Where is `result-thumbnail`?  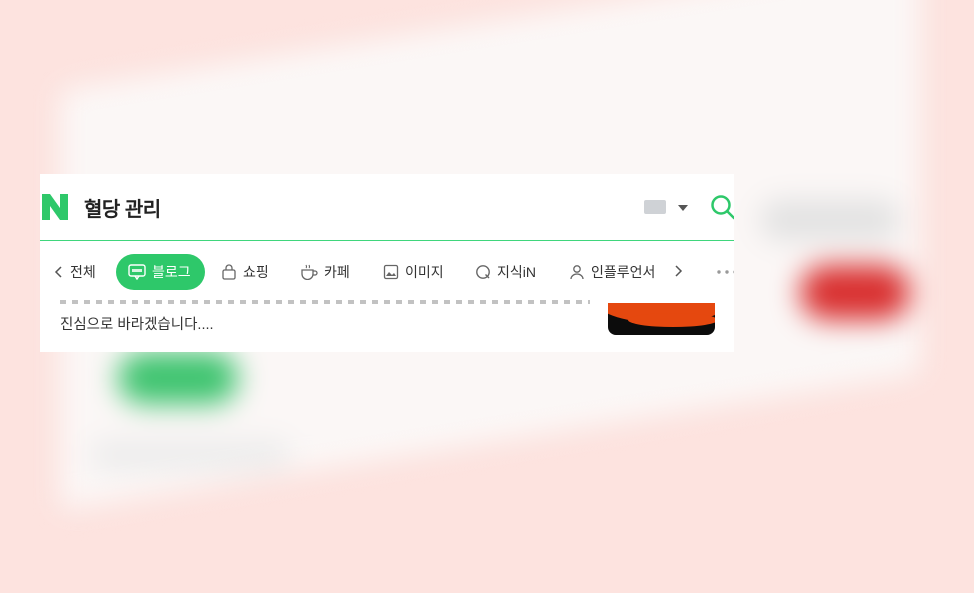
result-thumbnail is located at coordinates (661, 319).